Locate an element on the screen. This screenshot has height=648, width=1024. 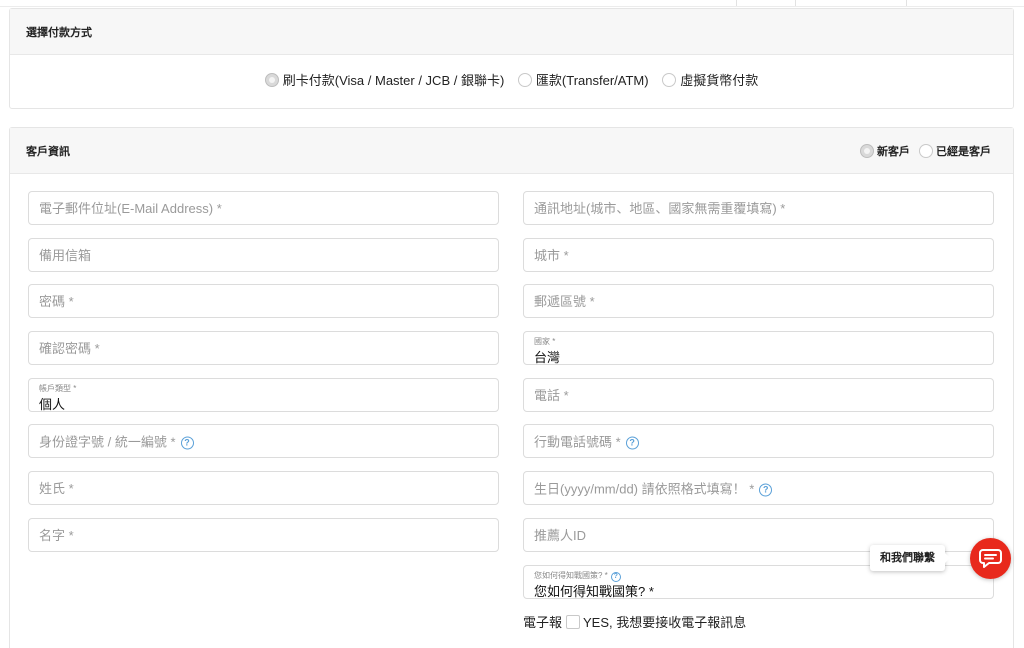
source-value: 您如何得知戰國策? * is located at coordinates (594, 591).